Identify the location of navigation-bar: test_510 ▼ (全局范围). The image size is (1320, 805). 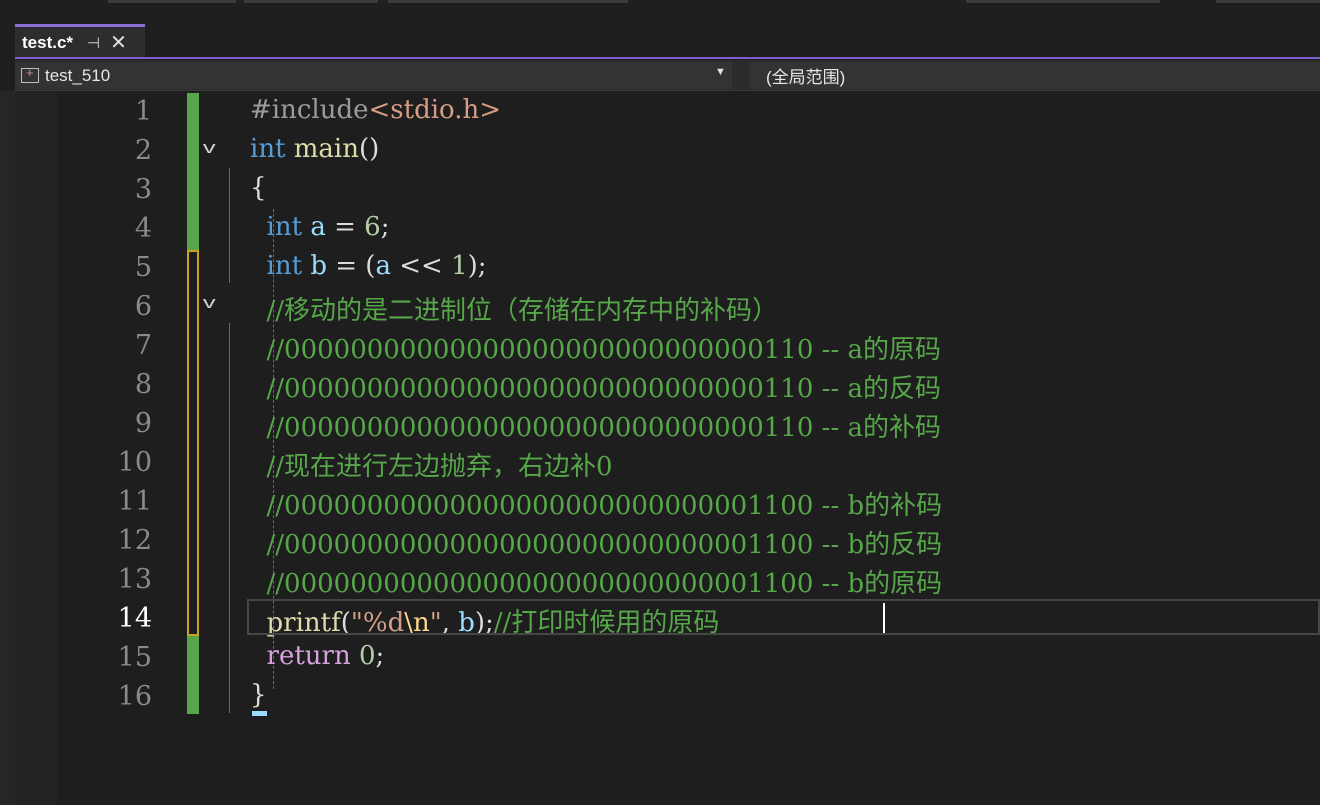
(667, 75).